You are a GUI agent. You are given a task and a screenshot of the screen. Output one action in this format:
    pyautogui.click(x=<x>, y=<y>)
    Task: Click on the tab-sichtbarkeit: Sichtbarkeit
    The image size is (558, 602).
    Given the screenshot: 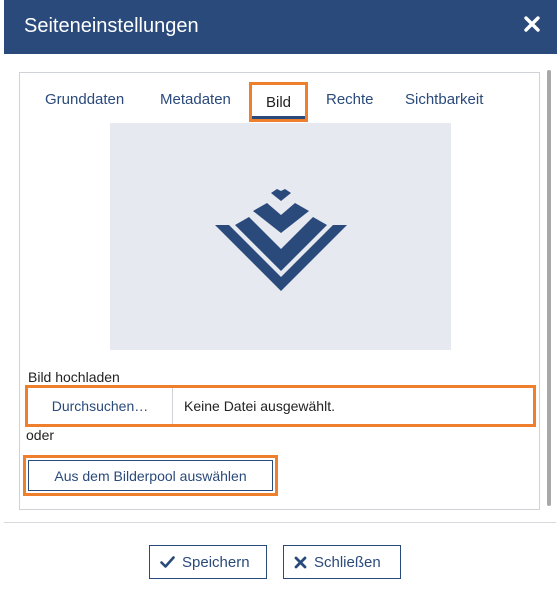 What is the action you would take?
    pyautogui.click(x=444, y=99)
    